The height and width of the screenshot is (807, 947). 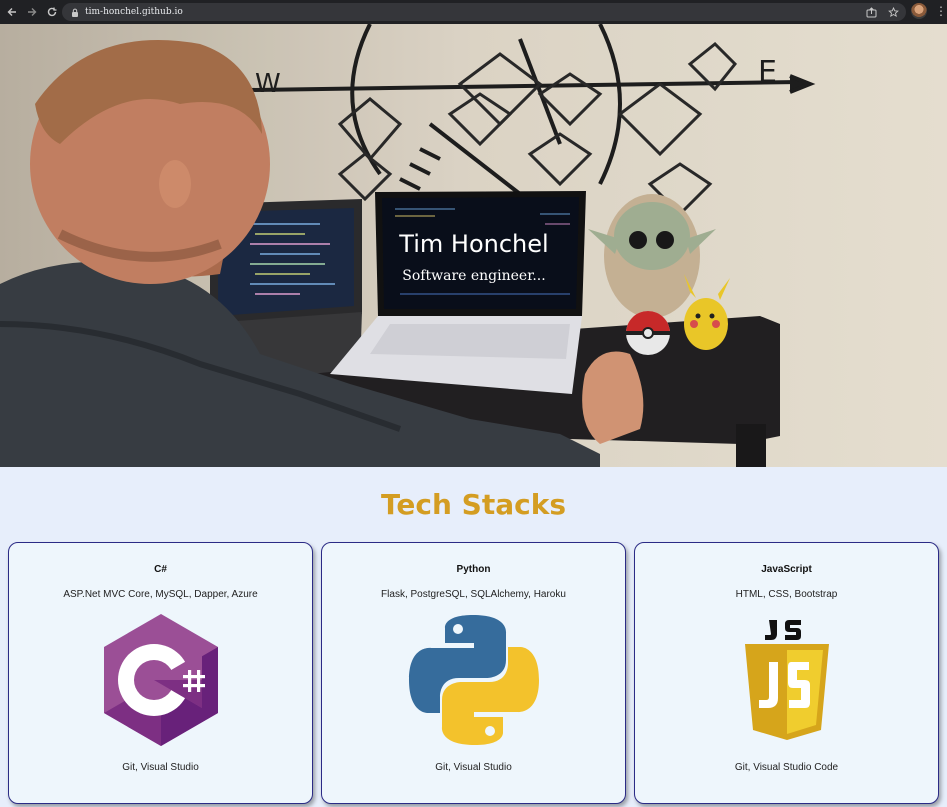 I want to click on kebab-menu-icon: ⋮, so click(x=941, y=11).